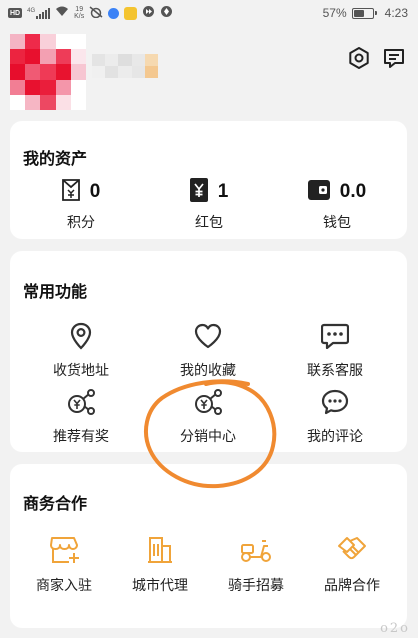 The height and width of the screenshot is (638, 418). Describe the element at coordinates (131, 13) in the screenshot. I see `app-notification-icon` at that location.